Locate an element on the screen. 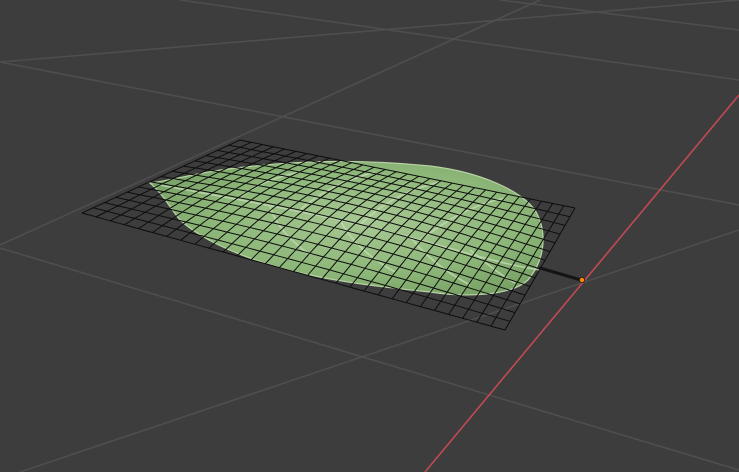  leaf-stem is located at coordinates (560, 274).